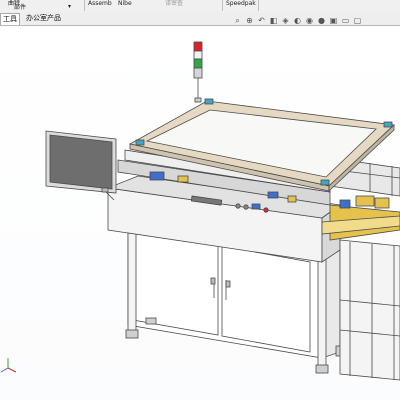 This screenshot has width=400, height=400. What do you see at coordinates (345, 21) in the screenshot?
I see `view-settings-icon: ▭` at bounding box center [345, 21].